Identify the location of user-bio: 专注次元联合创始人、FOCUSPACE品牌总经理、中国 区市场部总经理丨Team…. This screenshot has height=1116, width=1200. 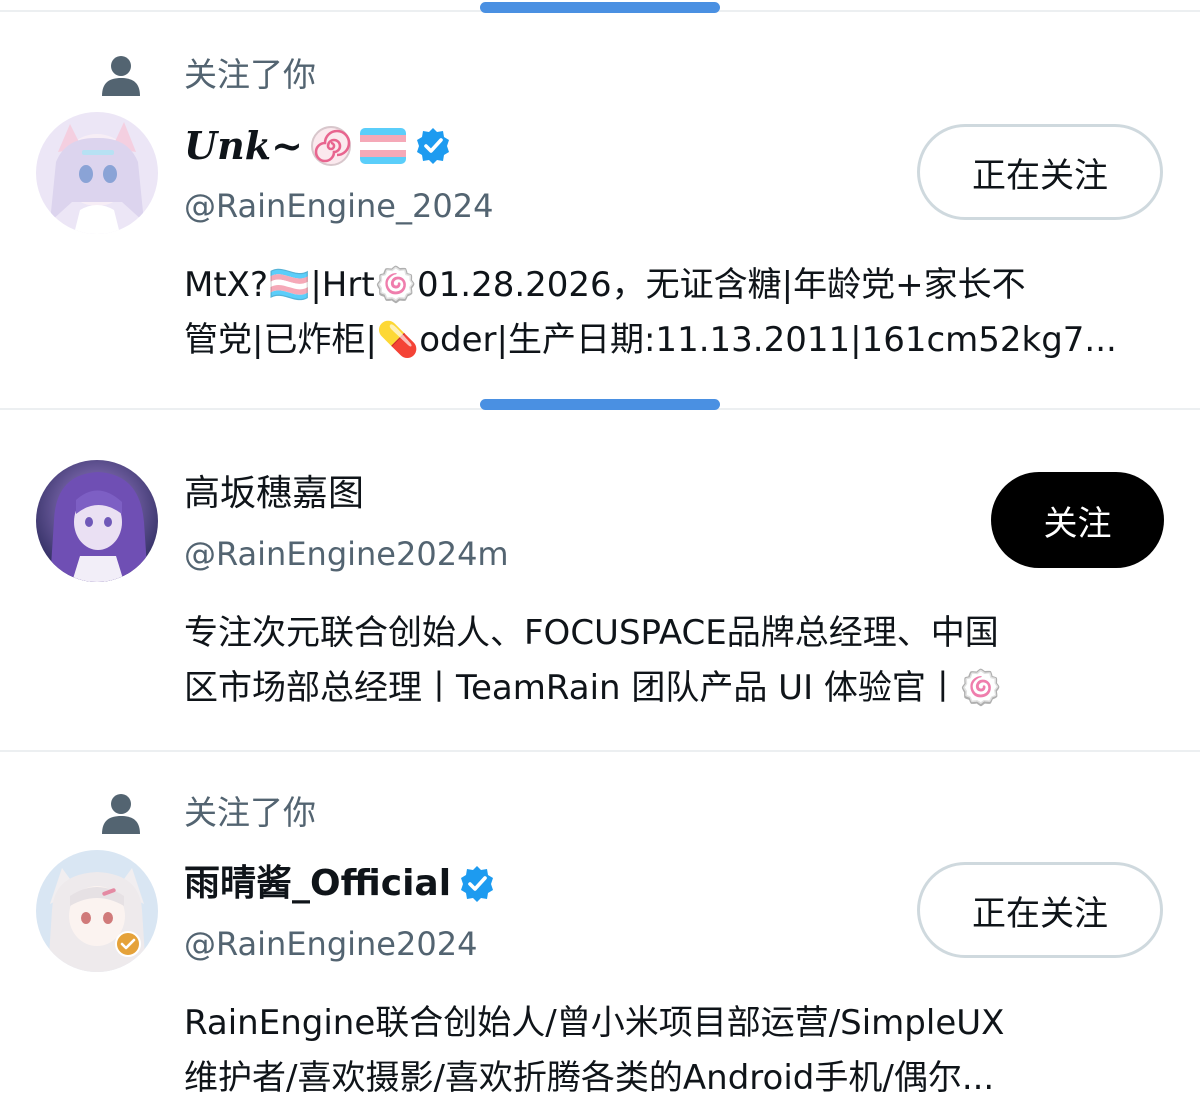
(671, 661).